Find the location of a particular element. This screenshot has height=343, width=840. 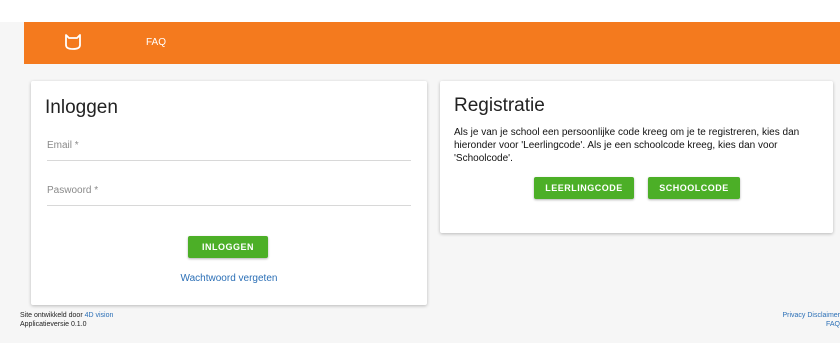

developed-by-text: Site ontwikkeld door is located at coordinates (52, 315).